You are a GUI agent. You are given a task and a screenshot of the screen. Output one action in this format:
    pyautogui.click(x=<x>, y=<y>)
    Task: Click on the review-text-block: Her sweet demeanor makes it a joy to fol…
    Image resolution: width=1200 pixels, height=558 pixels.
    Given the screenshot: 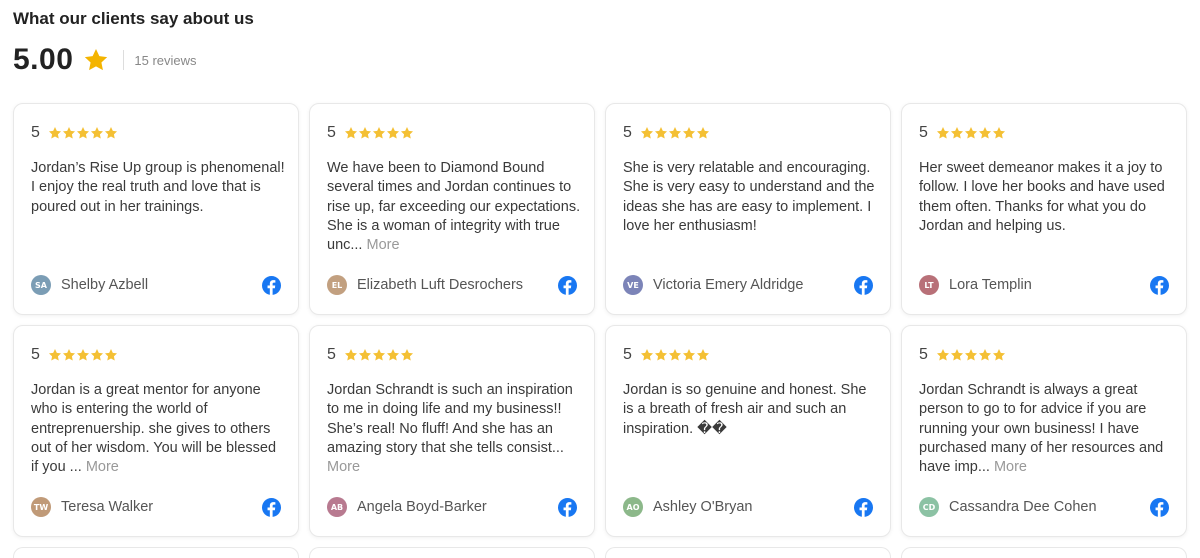 What is the action you would take?
    pyautogui.click(x=1047, y=197)
    